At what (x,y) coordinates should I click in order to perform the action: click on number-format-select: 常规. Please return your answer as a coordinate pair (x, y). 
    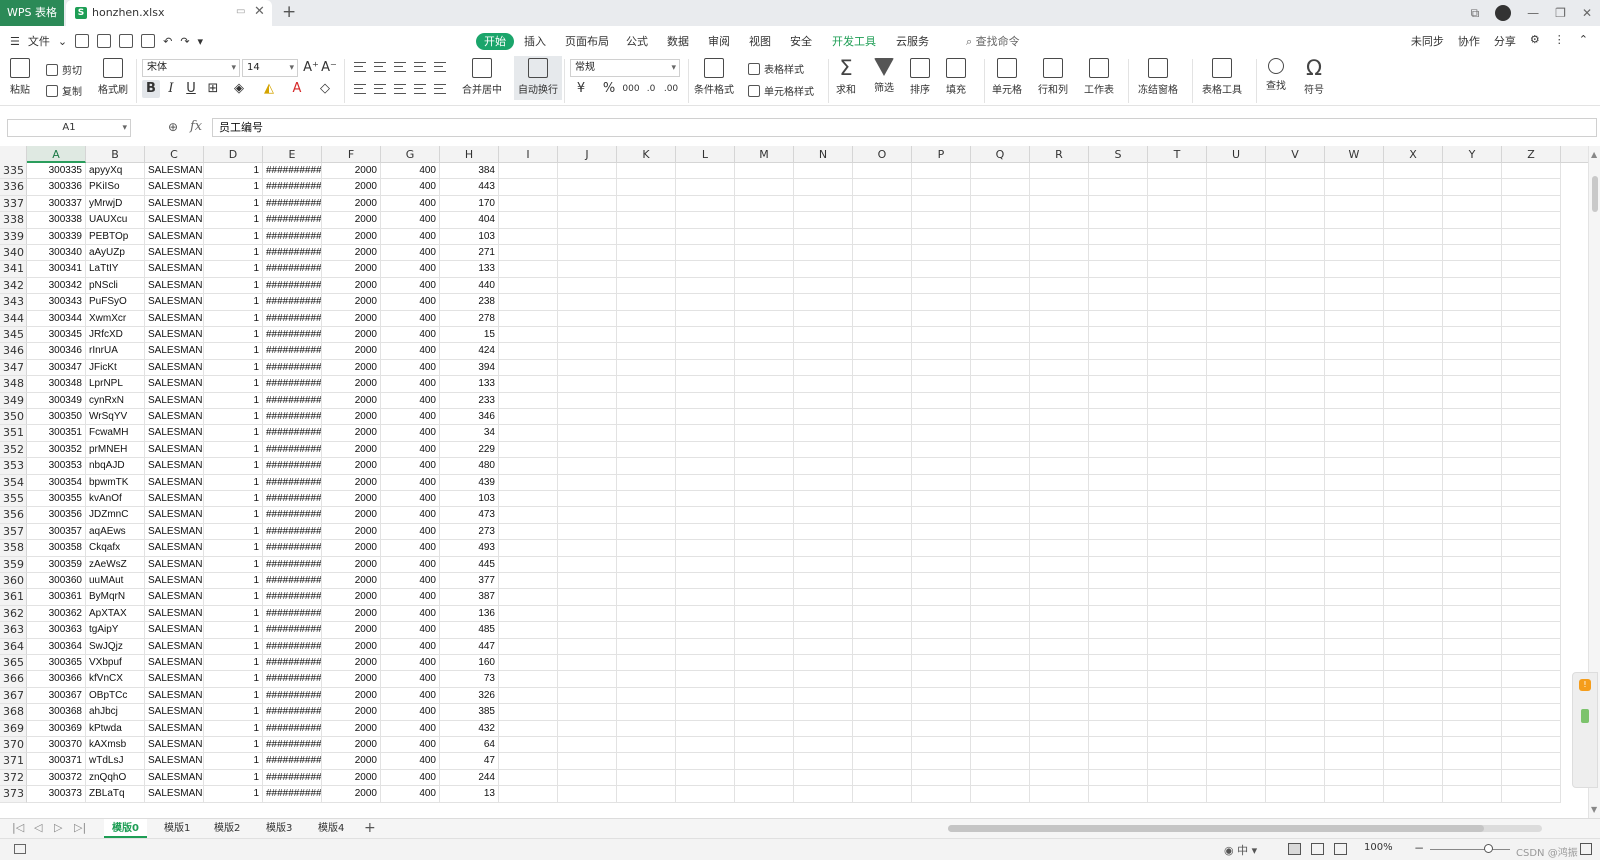
    Looking at the image, I should click on (625, 68).